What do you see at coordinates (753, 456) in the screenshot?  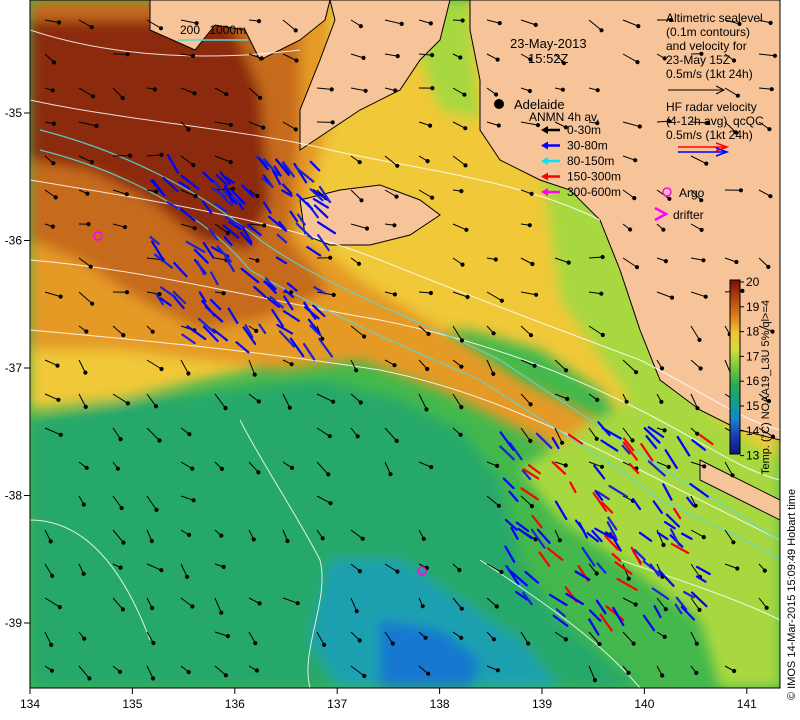 I see `colorbar-tick-label: 13` at bounding box center [753, 456].